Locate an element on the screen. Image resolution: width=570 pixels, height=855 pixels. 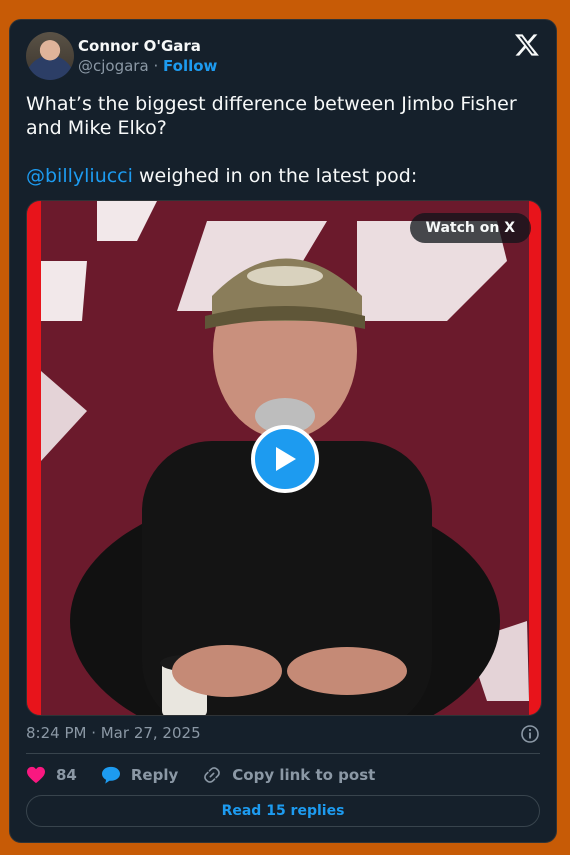
reply-label: Reply is located at coordinates (154, 775).